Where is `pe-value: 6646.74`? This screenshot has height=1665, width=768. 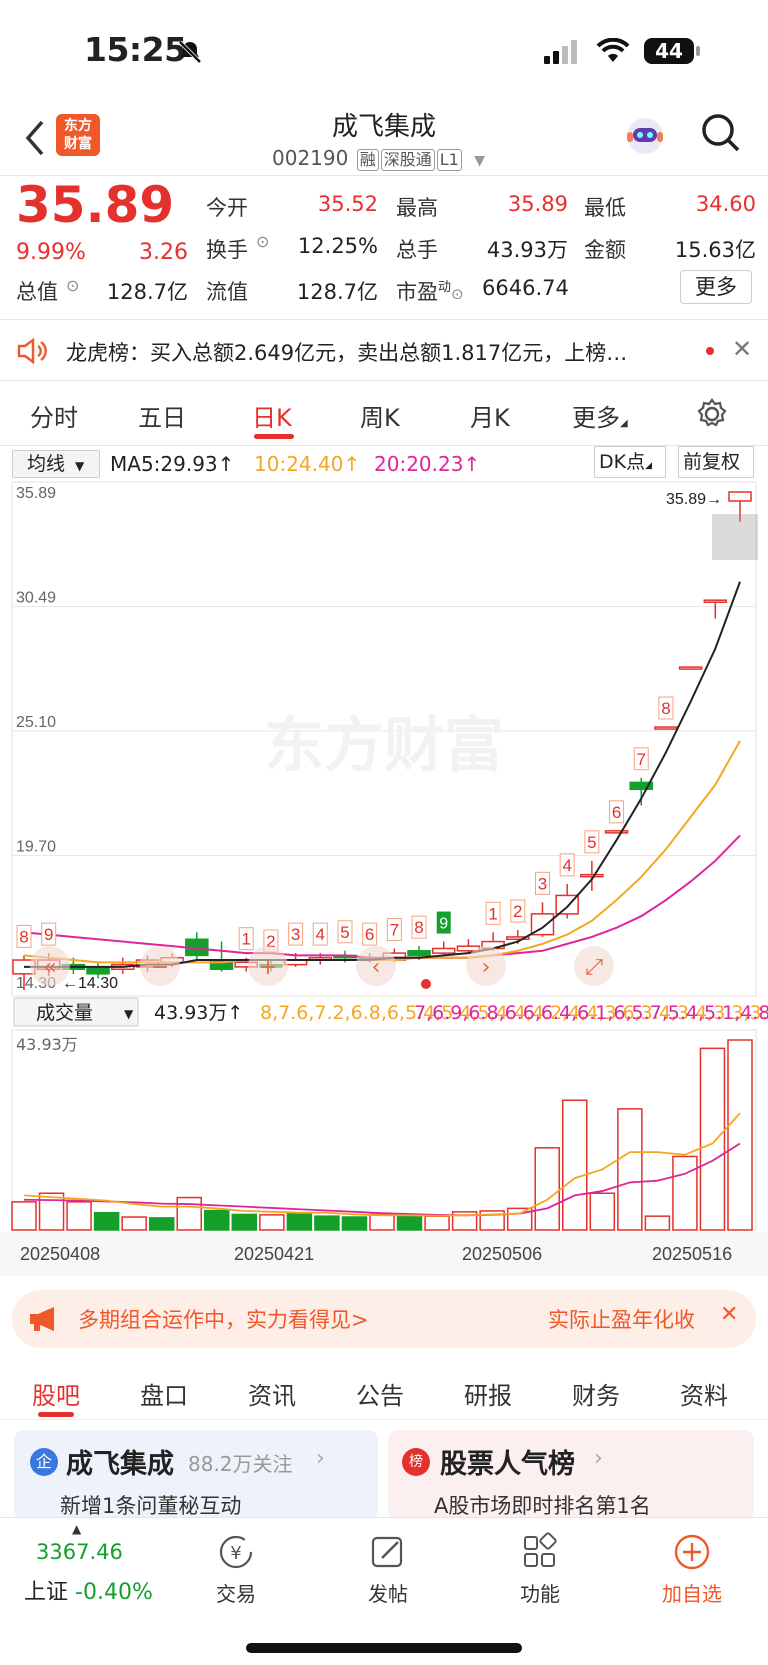
pe-value: 6646.74 is located at coordinates (525, 288).